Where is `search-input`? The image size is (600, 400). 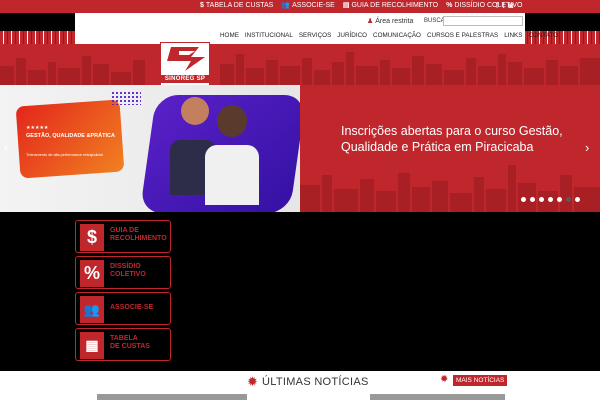
search-input is located at coordinates (483, 21).